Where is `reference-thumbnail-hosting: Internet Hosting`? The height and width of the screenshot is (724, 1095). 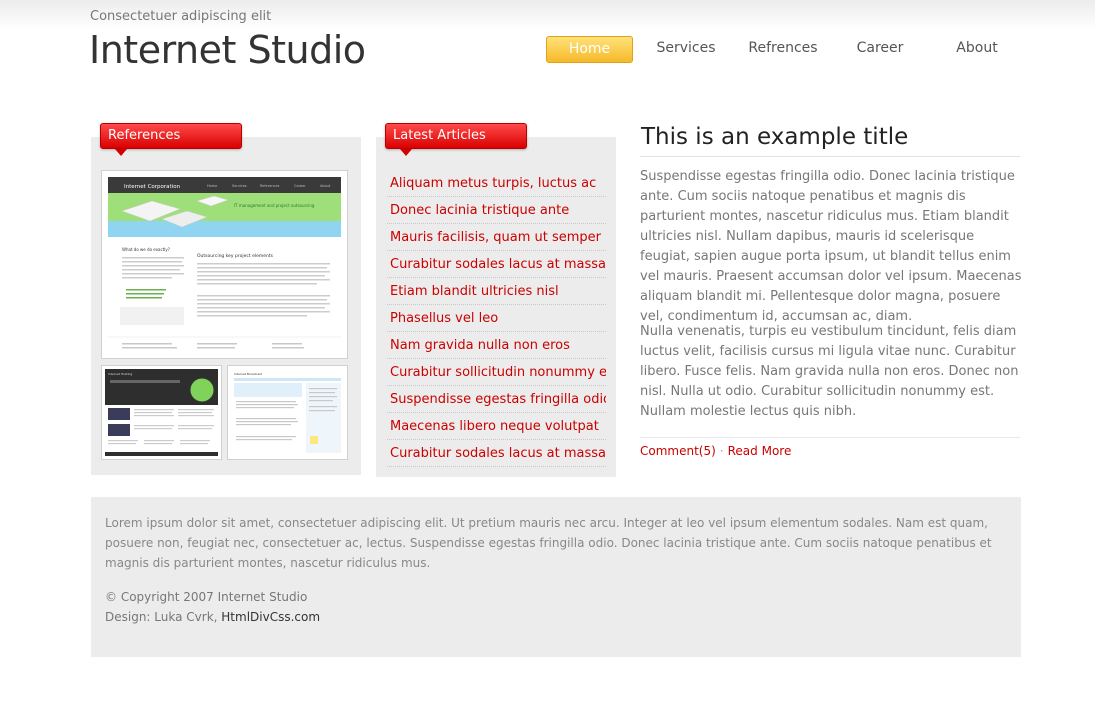
reference-thumbnail-hosting: Internet Hosting is located at coordinates (161, 412).